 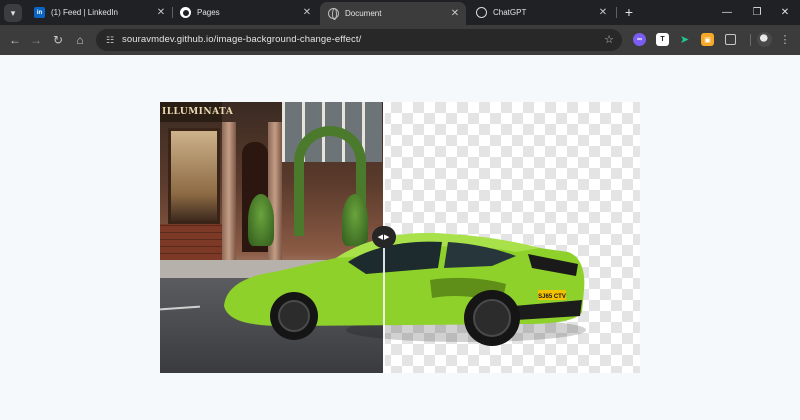 What do you see at coordinates (363, 13) in the screenshot?
I see `tab-label: Document` at bounding box center [363, 13].